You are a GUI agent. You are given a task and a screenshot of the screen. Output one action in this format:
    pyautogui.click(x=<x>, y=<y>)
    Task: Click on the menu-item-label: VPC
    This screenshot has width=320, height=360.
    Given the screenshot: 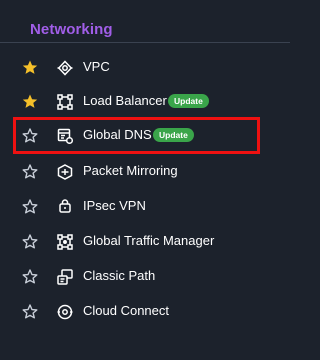 What is the action you would take?
    pyautogui.click(x=96, y=66)
    